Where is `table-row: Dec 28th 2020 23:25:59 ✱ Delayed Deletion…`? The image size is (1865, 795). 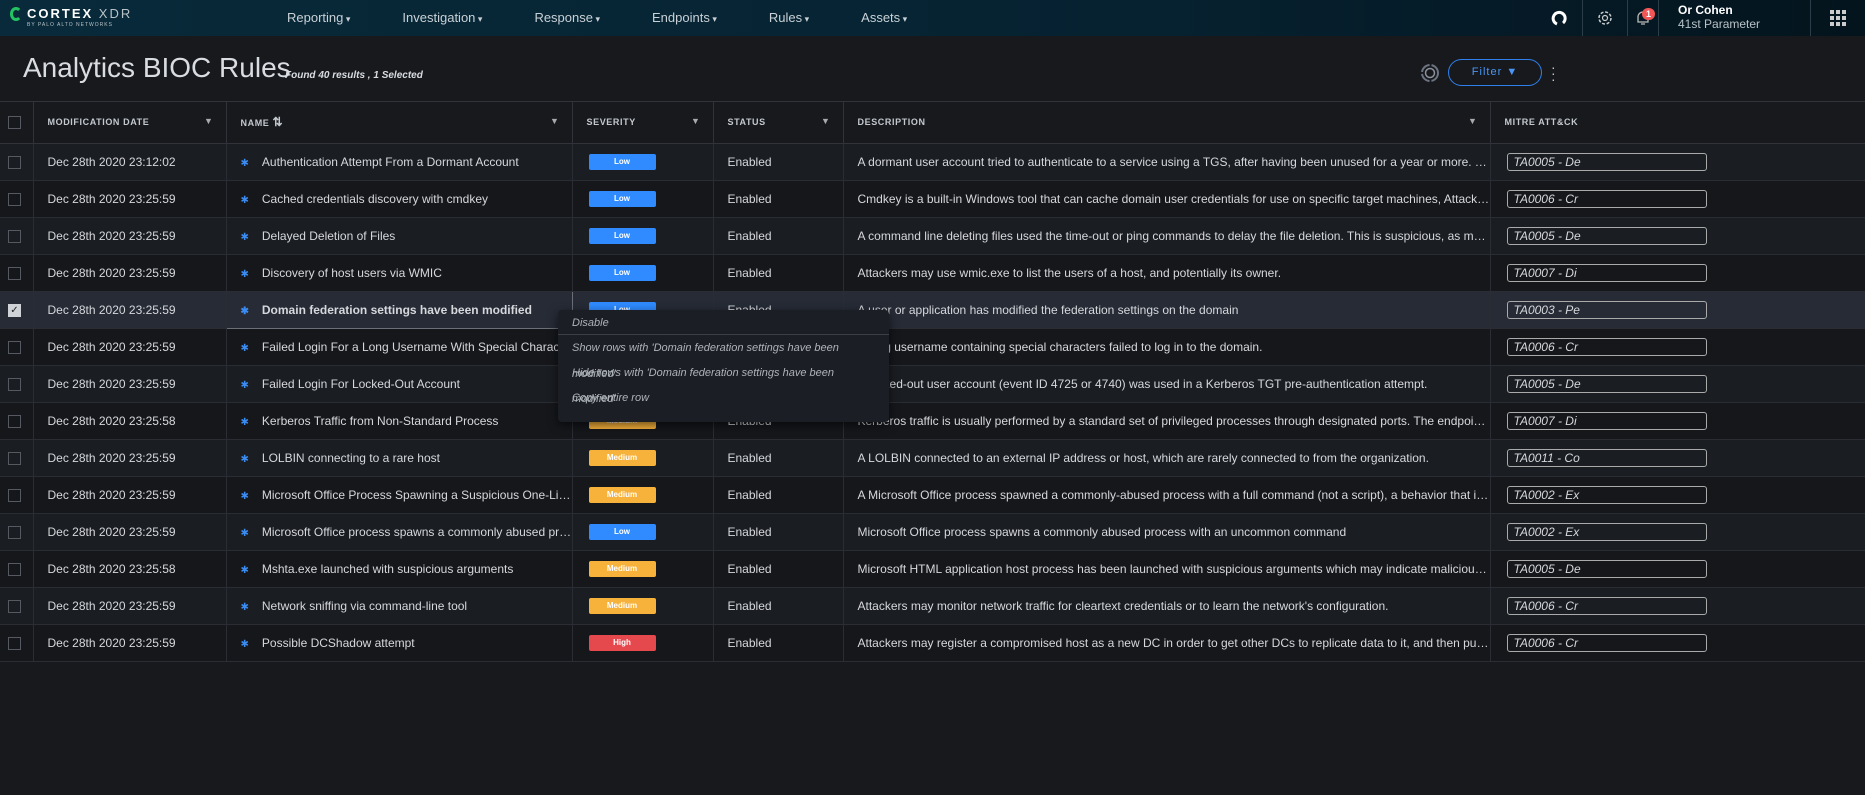 table-row: Dec 28th 2020 23:25:59 ✱ Delayed Deletion… is located at coordinates (932, 236).